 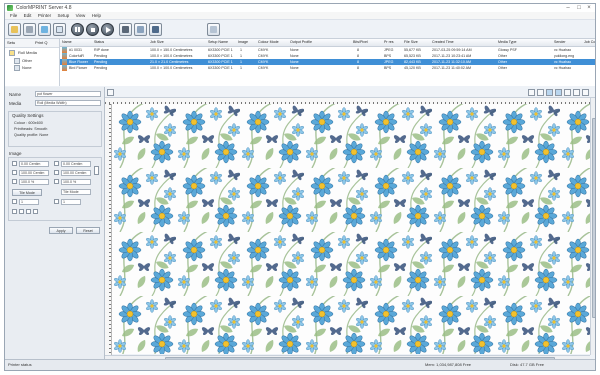 What do you see at coordinates (68, 103) in the screenshot?
I see `media-select: Roll (Media Width)` at bounding box center [68, 103].